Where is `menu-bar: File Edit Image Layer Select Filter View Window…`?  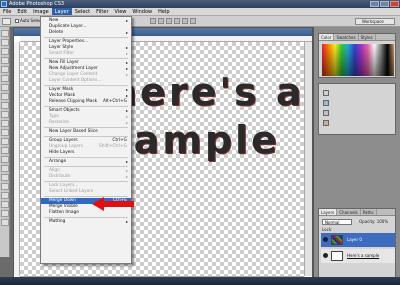 menu-bar: File Edit Image Layer Select Filter View Window… is located at coordinates (200, 12).